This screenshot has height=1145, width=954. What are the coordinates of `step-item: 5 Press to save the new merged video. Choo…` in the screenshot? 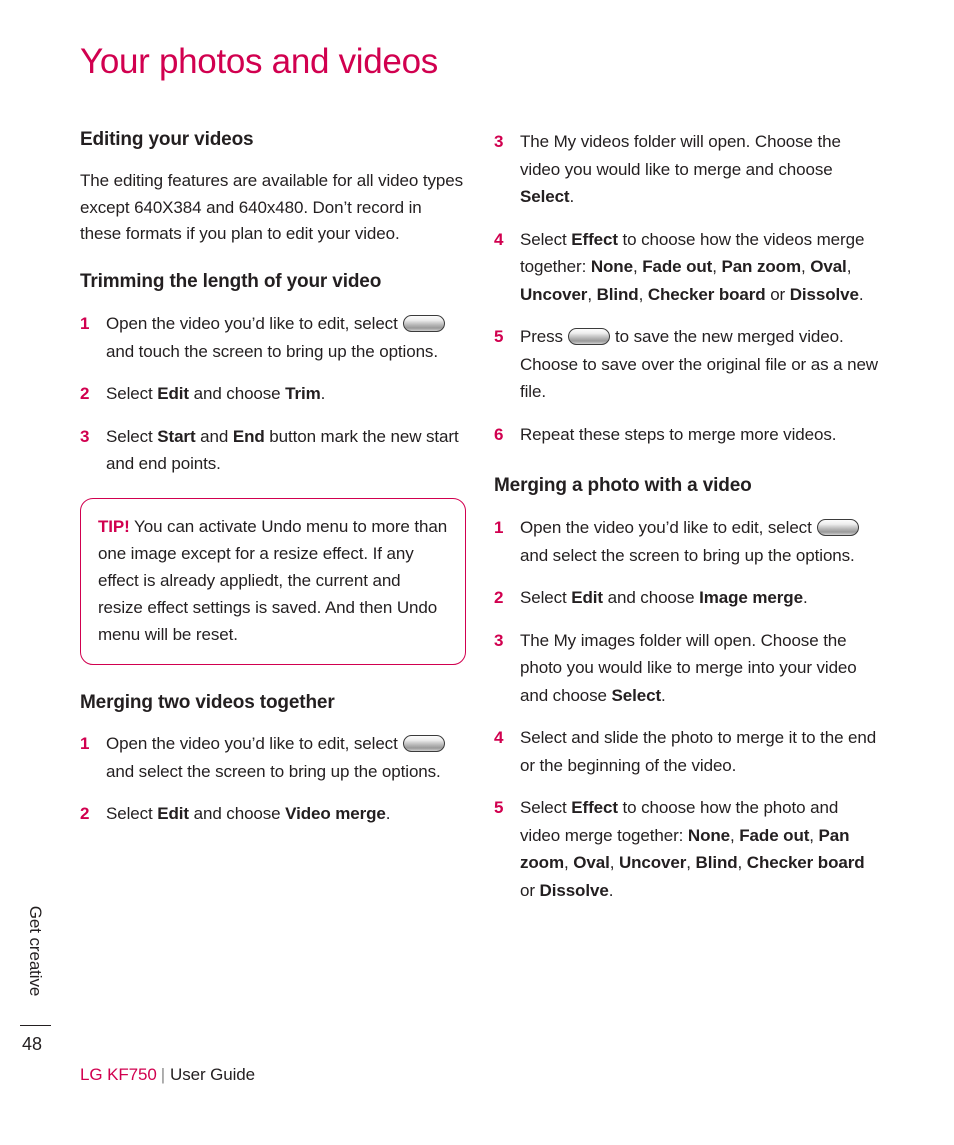 It's located at (687, 364).